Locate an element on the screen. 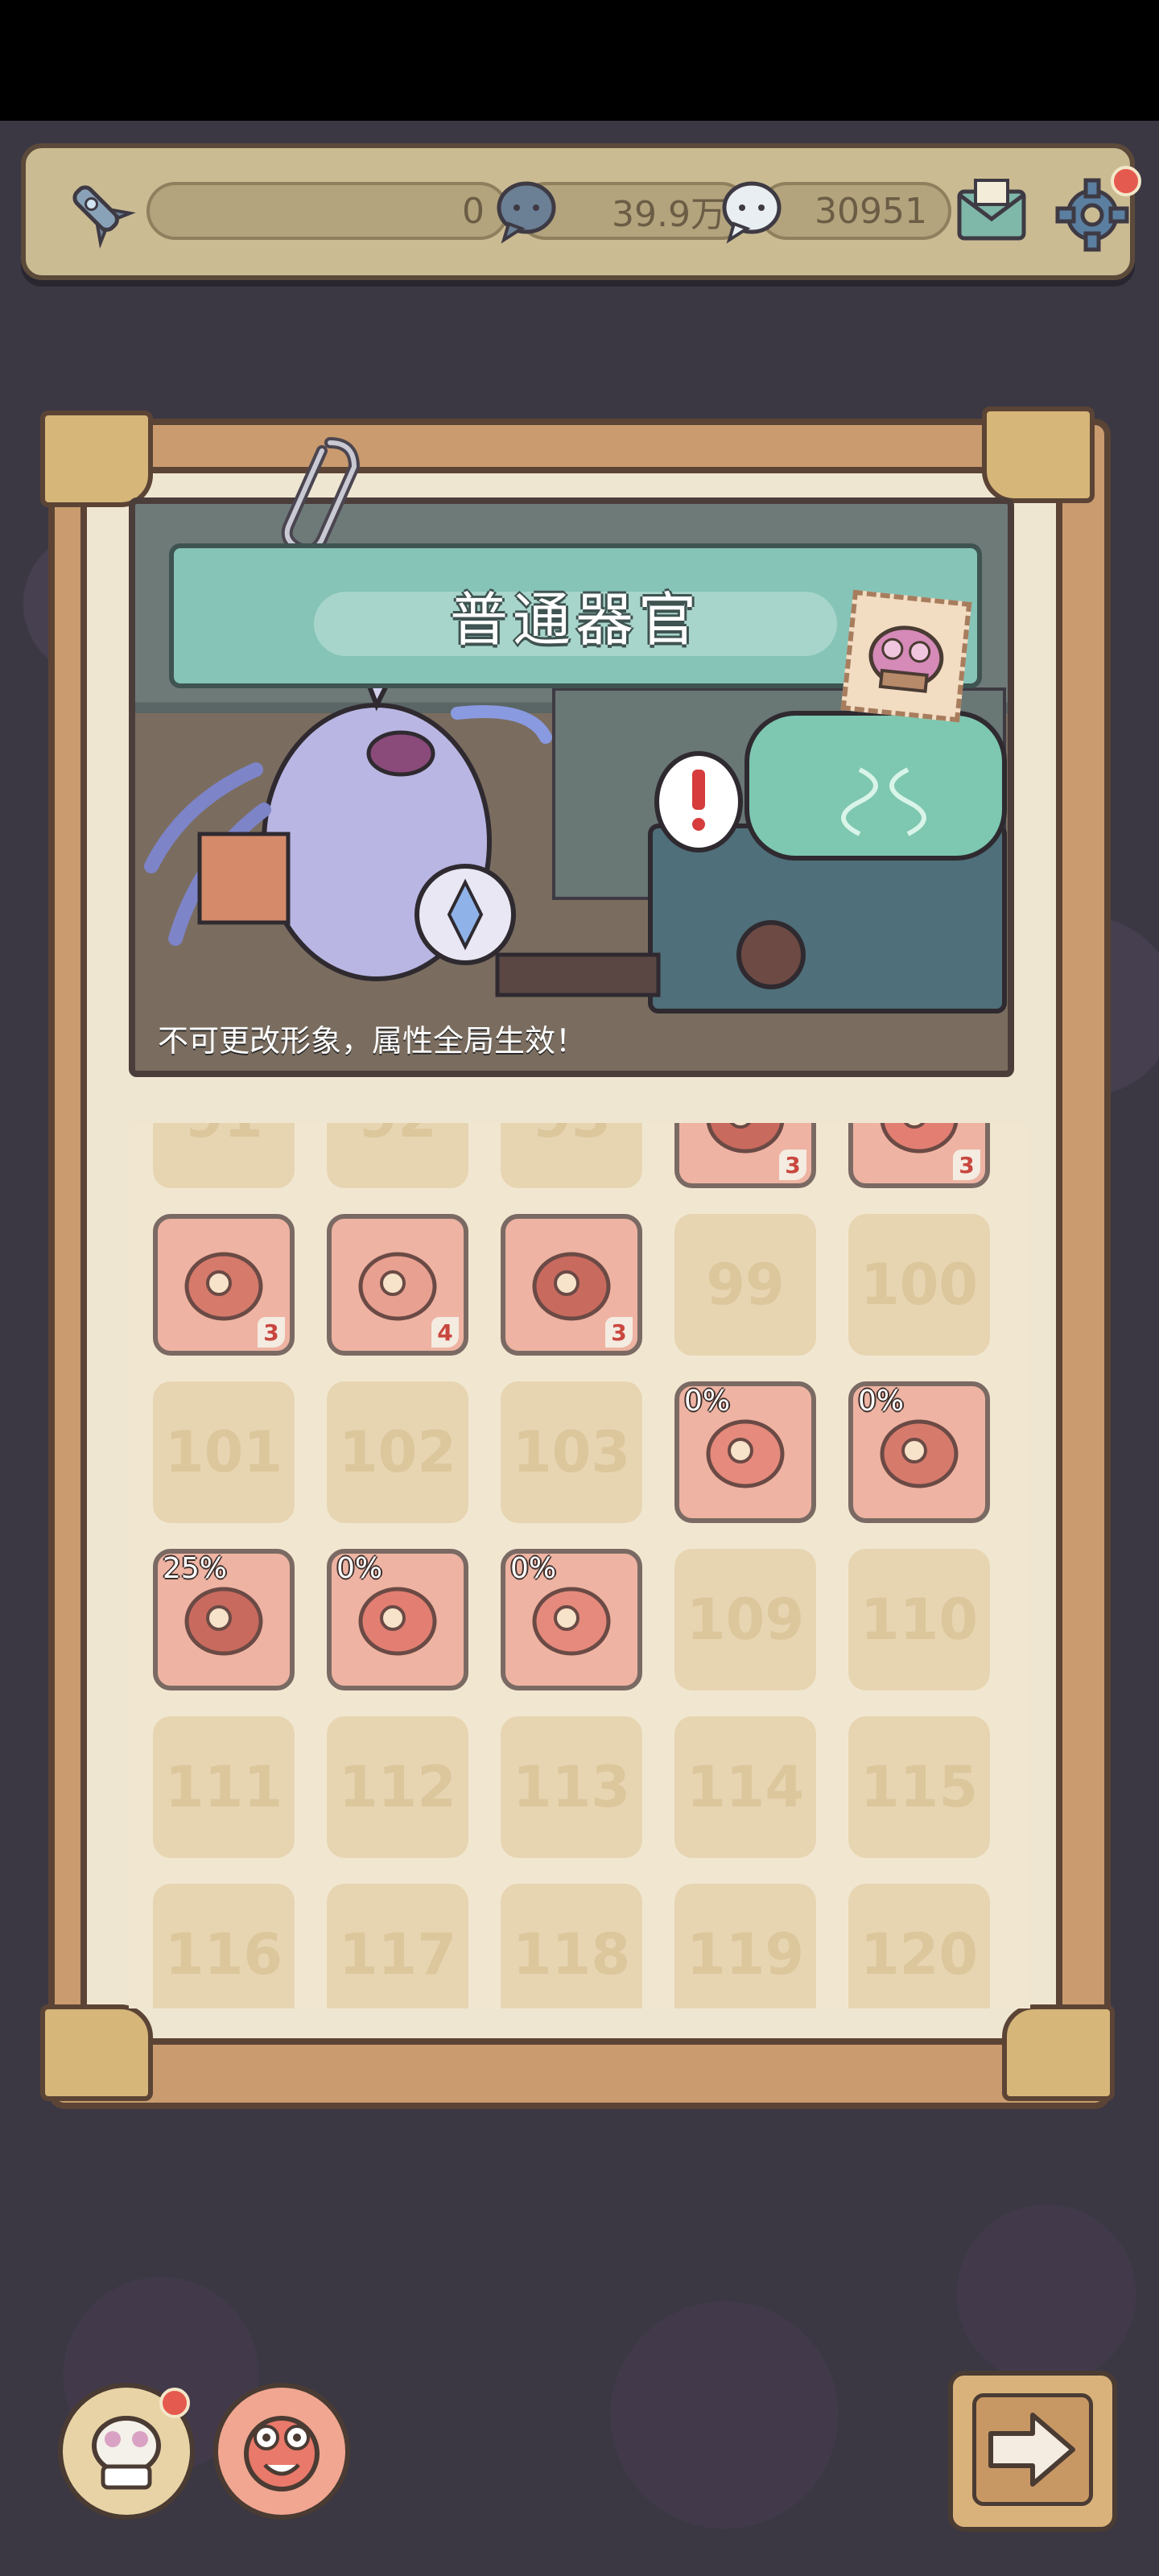 The image size is (1159, 2576). empty-organ-slot: 109 is located at coordinates (745, 1619).